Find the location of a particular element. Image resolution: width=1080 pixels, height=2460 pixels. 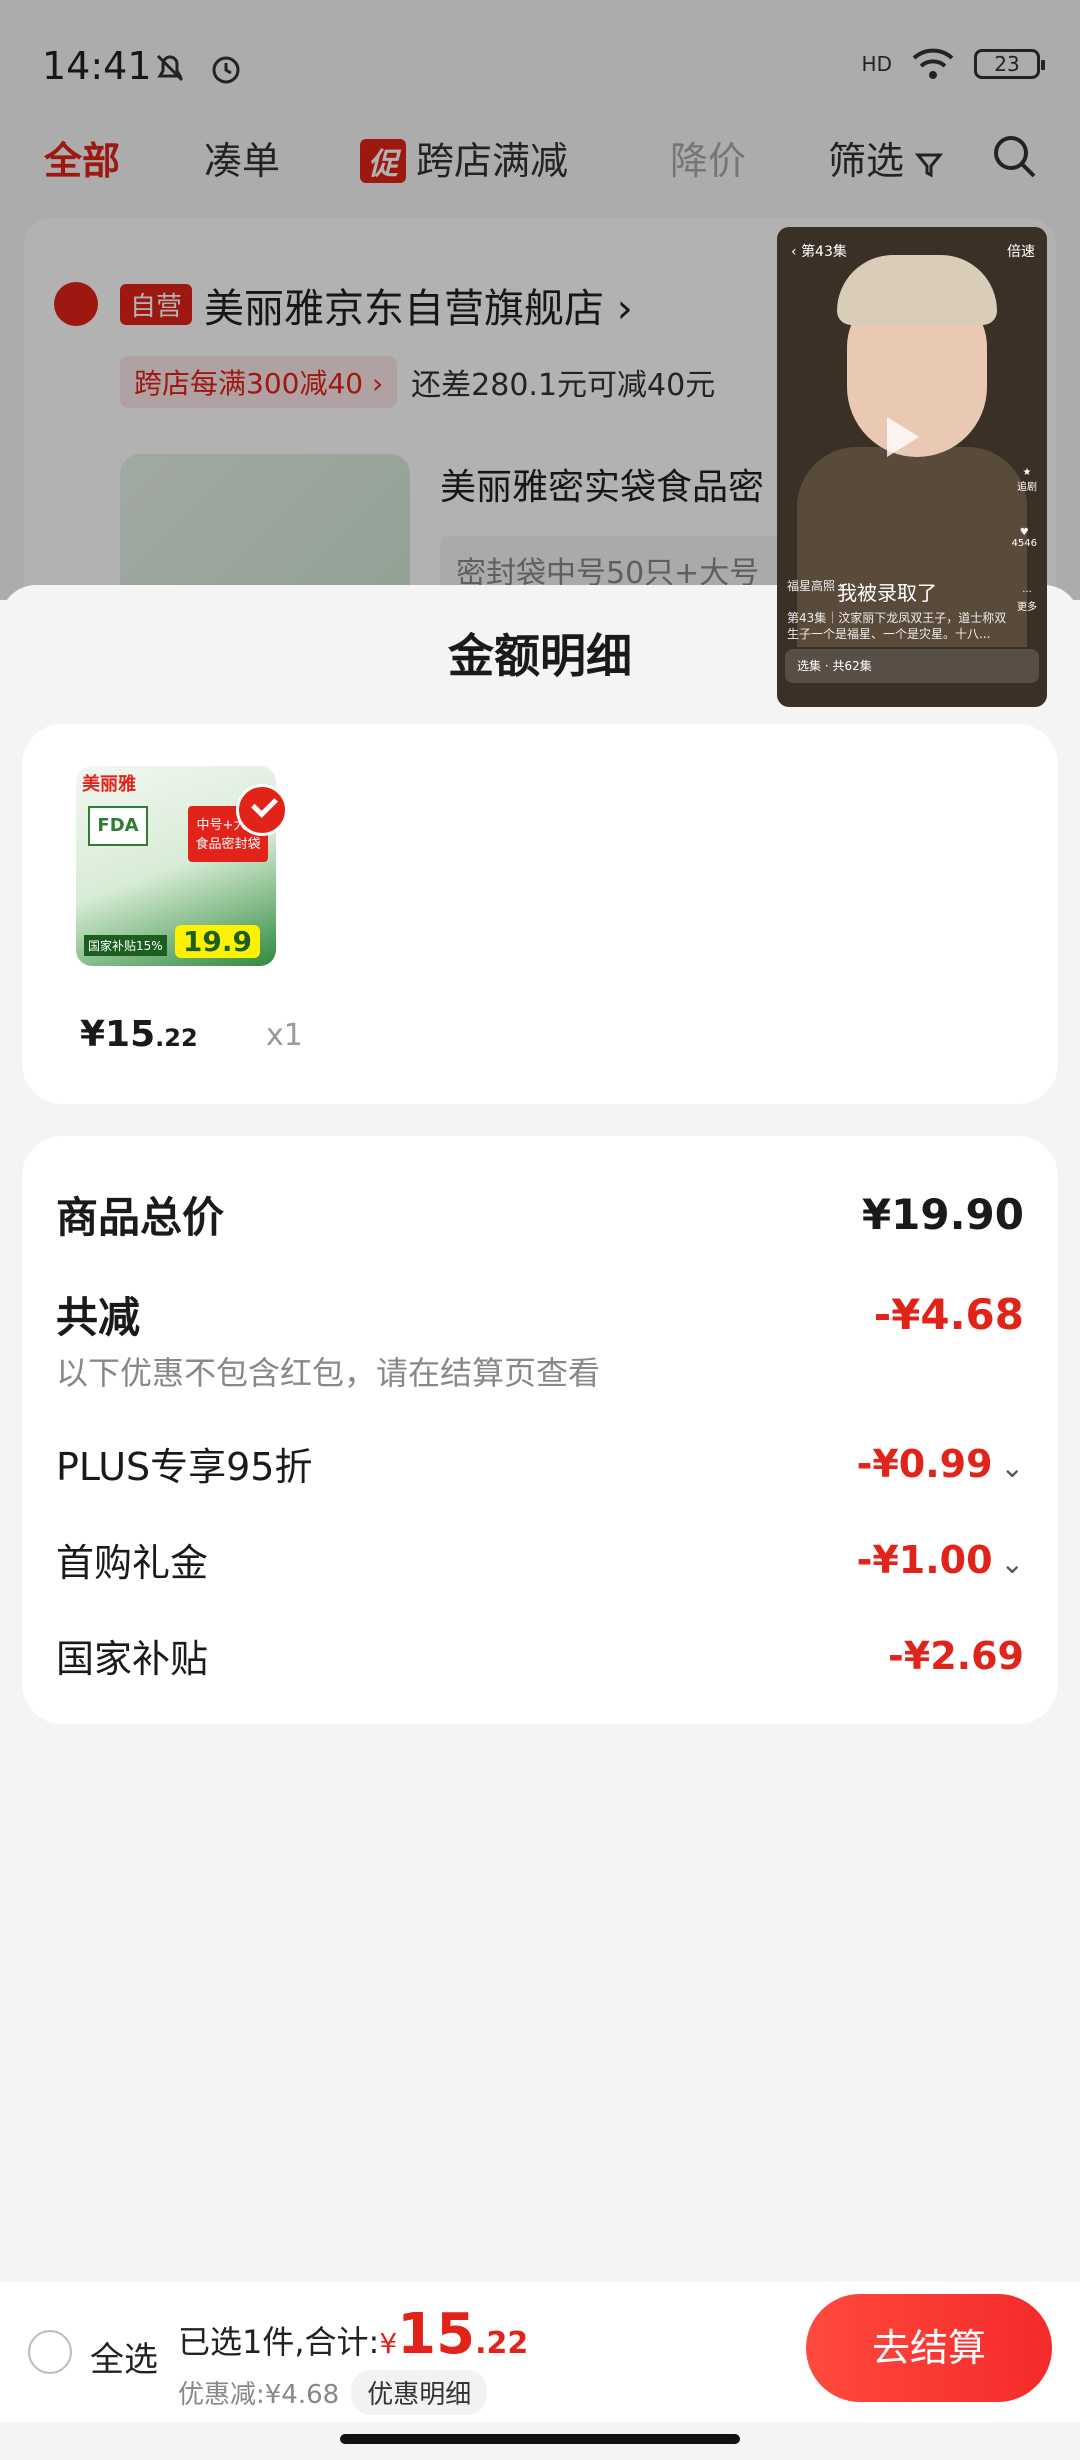

discount-note: 以下优惠不包含红包，请在结算页查看 is located at coordinates (328, 1373).